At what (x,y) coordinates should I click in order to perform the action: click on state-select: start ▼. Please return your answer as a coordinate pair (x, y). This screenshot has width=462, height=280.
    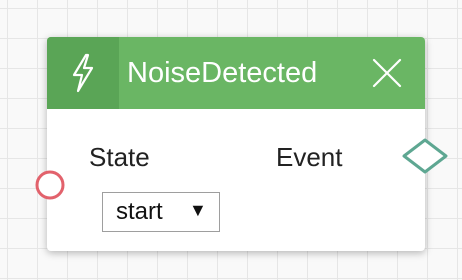
    Looking at the image, I should click on (161, 212).